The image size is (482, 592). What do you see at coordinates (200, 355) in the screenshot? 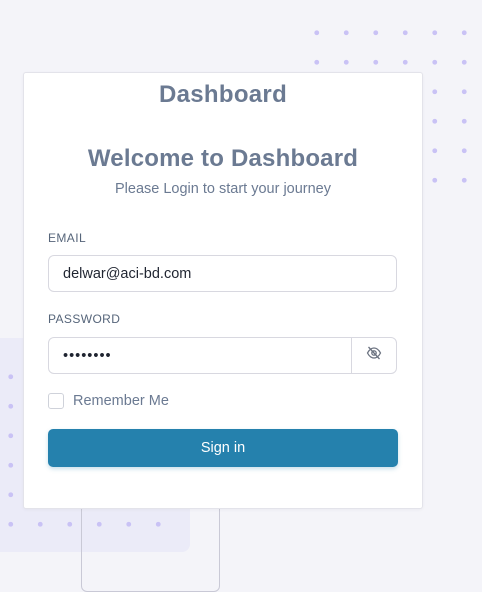
I see `password-field` at bounding box center [200, 355].